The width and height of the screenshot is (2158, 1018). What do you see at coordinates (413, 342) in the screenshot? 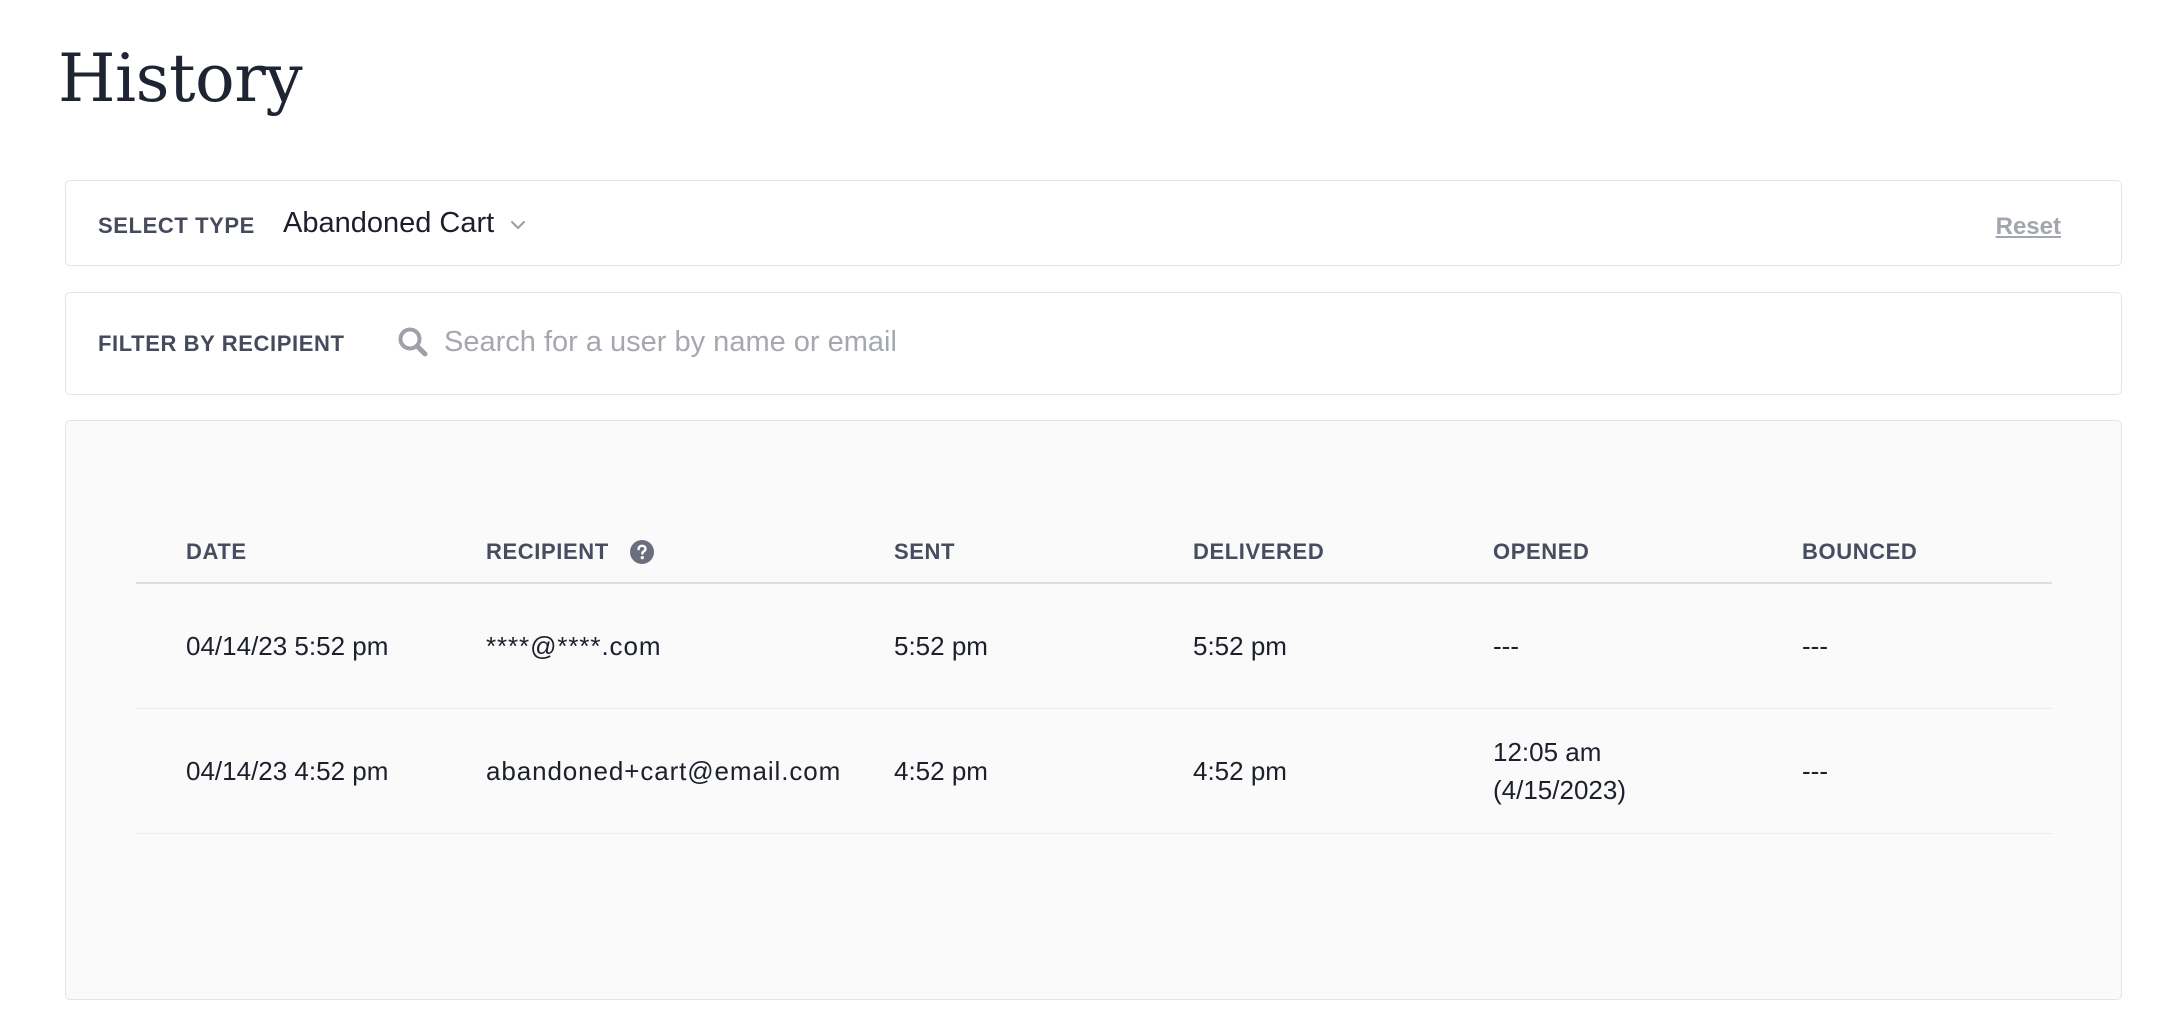
I see `search-icon` at bounding box center [413, 342].